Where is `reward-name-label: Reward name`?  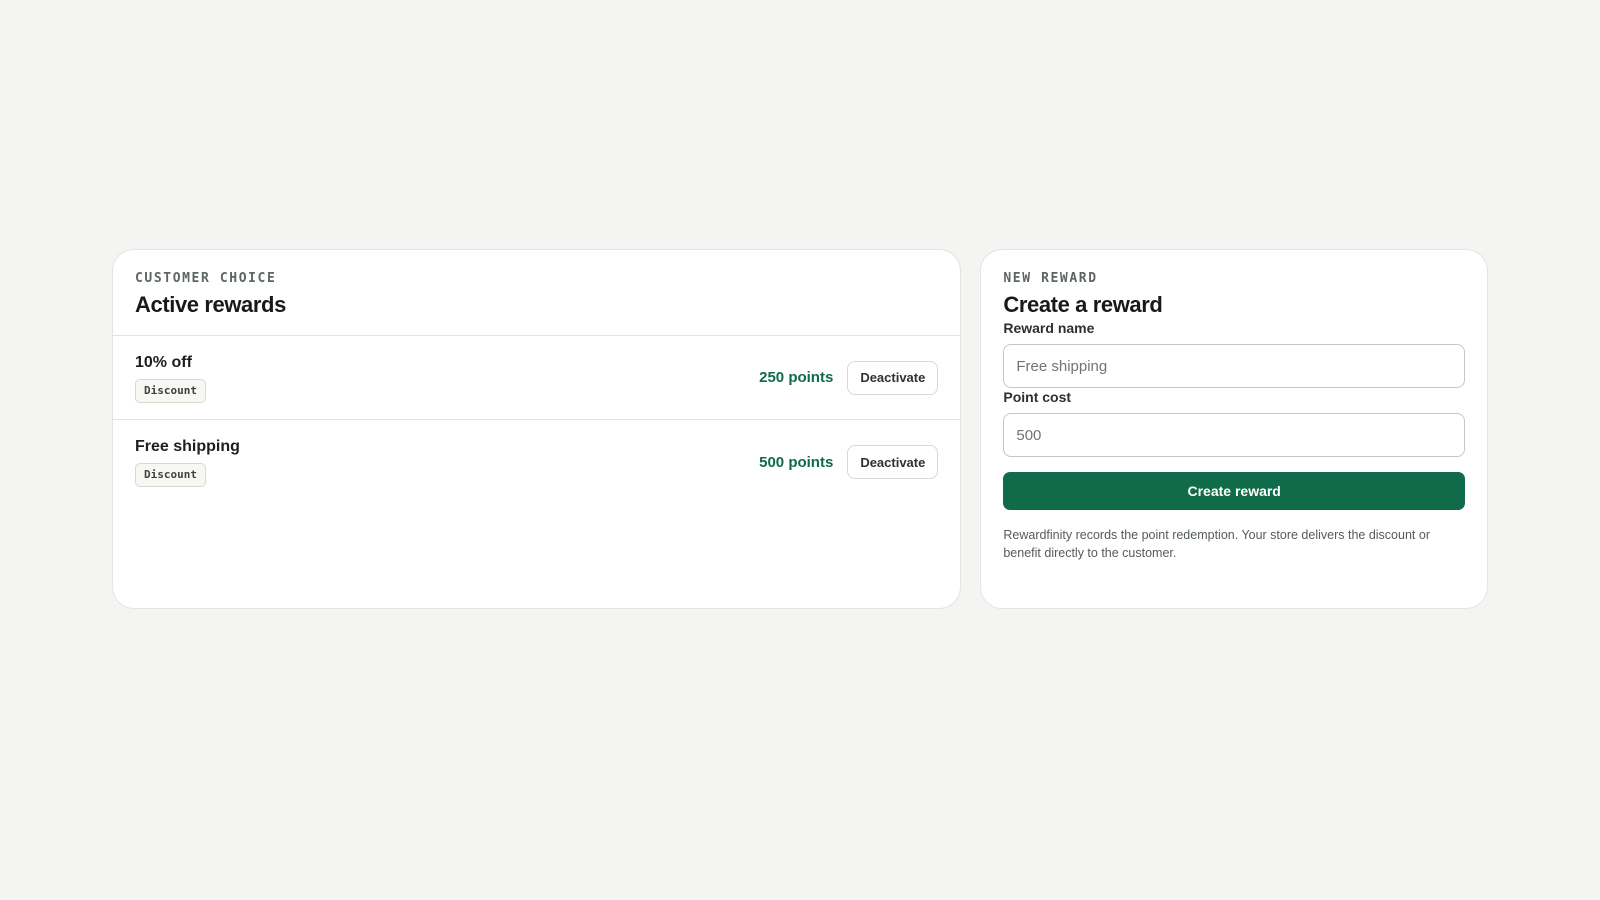
reward-name-label: Reward name is located at coordinates (1049, 328).